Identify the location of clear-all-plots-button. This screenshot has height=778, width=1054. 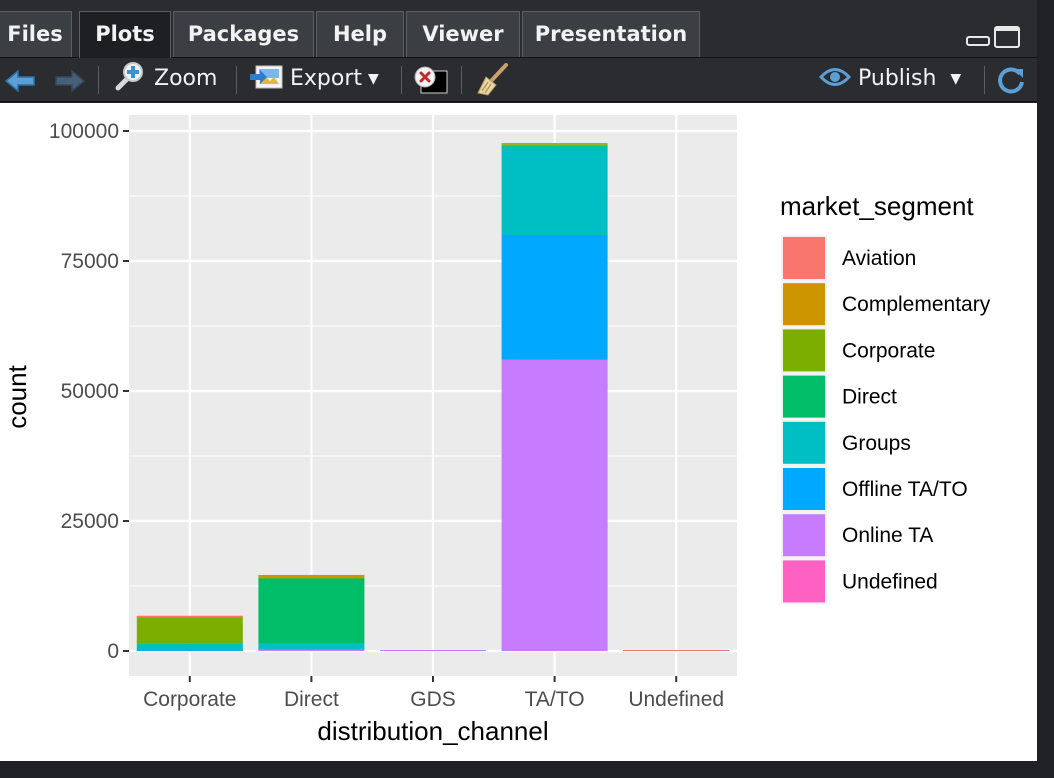
(492, 80).